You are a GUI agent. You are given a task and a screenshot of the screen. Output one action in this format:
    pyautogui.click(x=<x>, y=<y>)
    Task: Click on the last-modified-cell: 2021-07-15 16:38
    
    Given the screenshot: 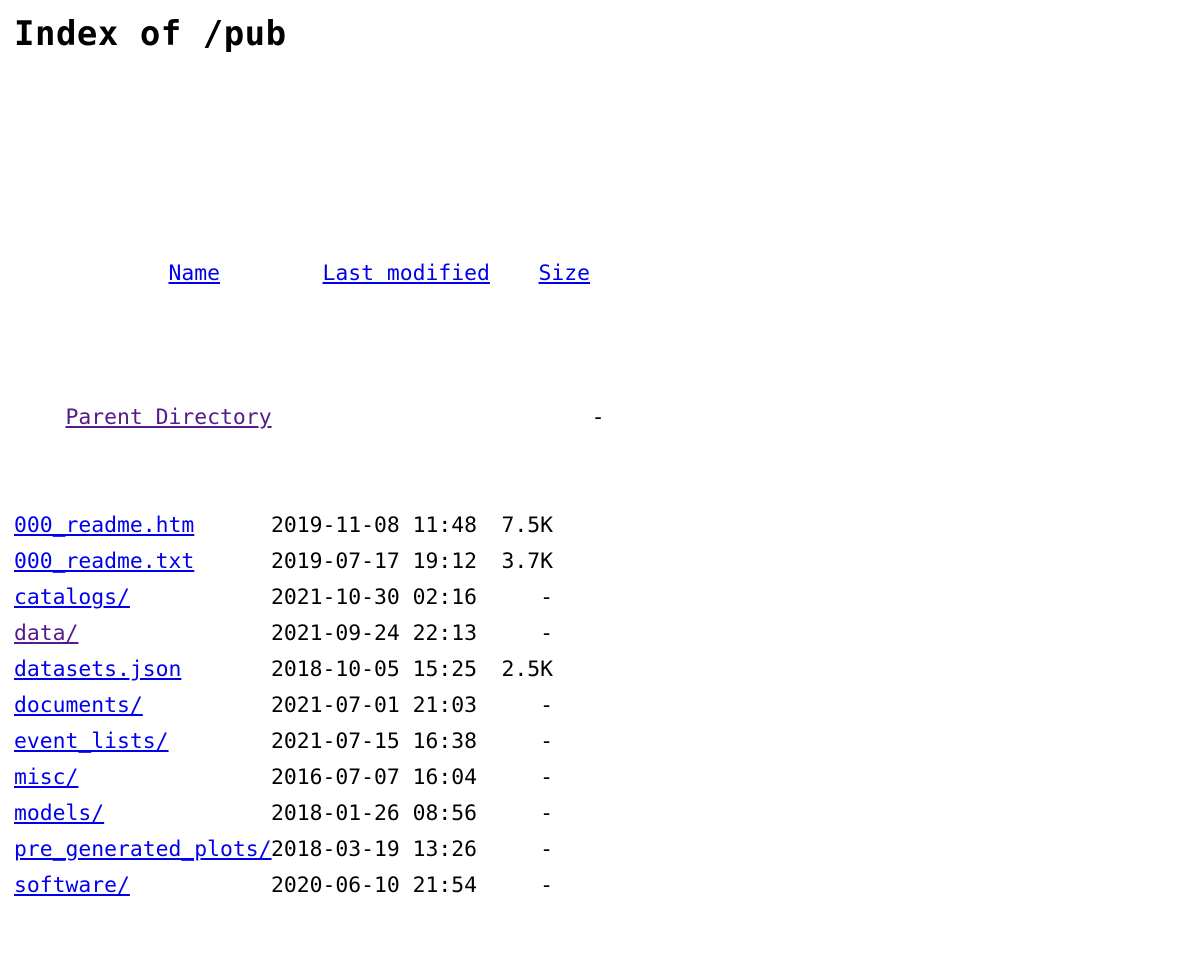 What is the action you would take?
    pyautogui.click(x=374, y=741)
    